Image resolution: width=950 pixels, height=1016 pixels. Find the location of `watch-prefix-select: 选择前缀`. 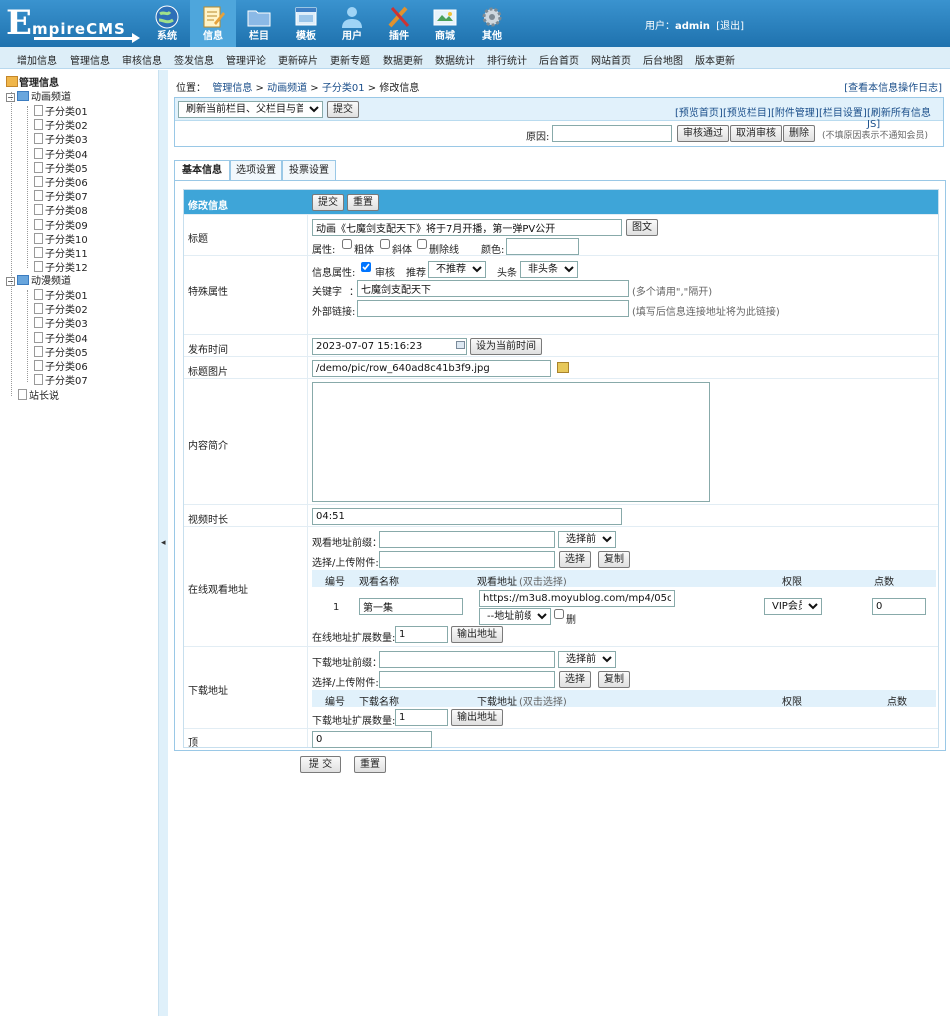

watch-prefix-select: 选择前缀 is located at coordinates (587, 539).